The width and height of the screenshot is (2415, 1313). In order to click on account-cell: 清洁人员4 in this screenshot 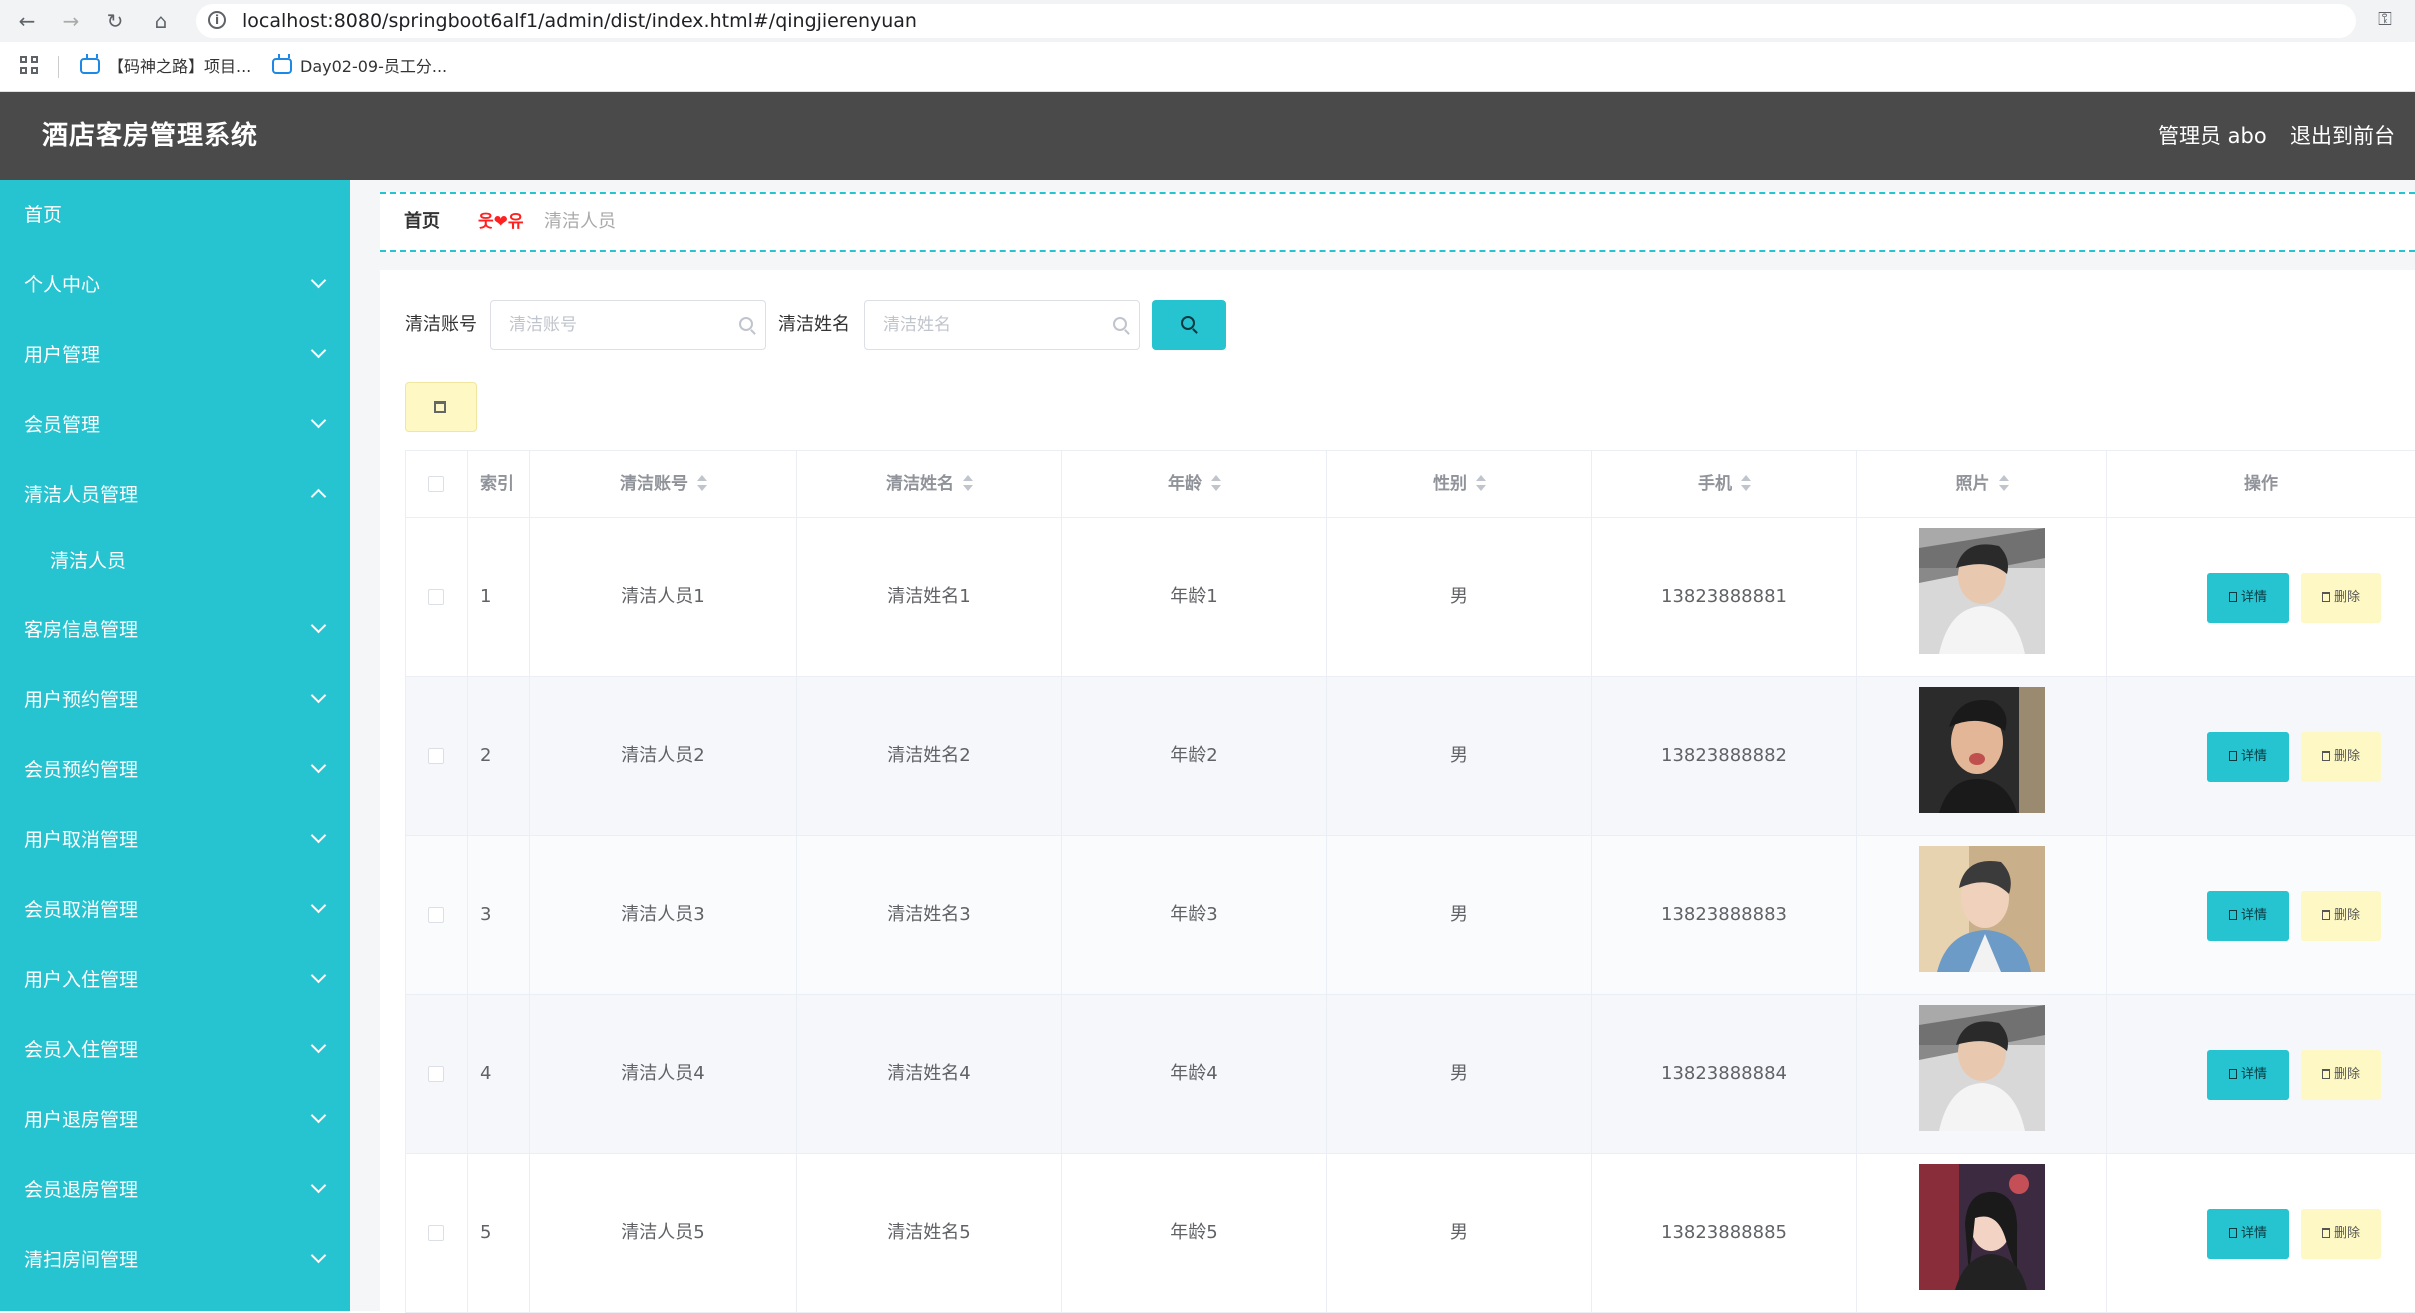, I will do `click(662, 1074)`.